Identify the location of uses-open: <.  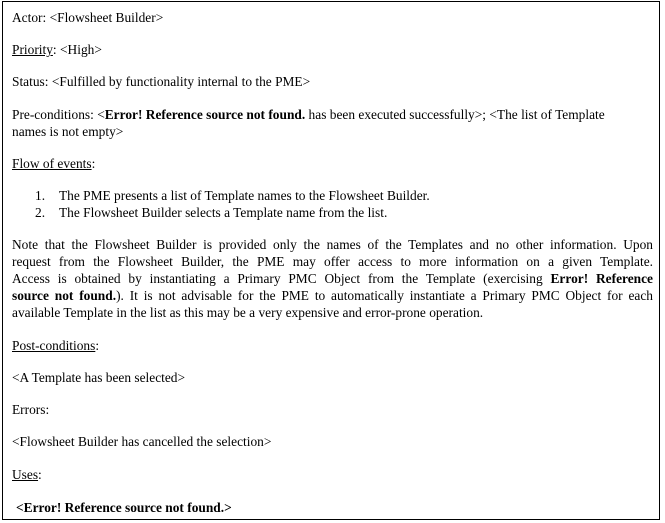
(20, 507).